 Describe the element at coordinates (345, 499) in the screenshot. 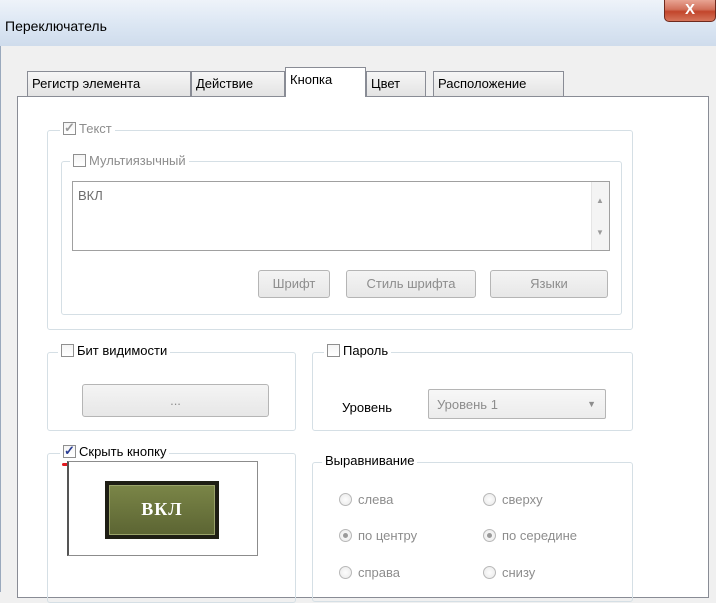

I see `align-left-radio` at that location.